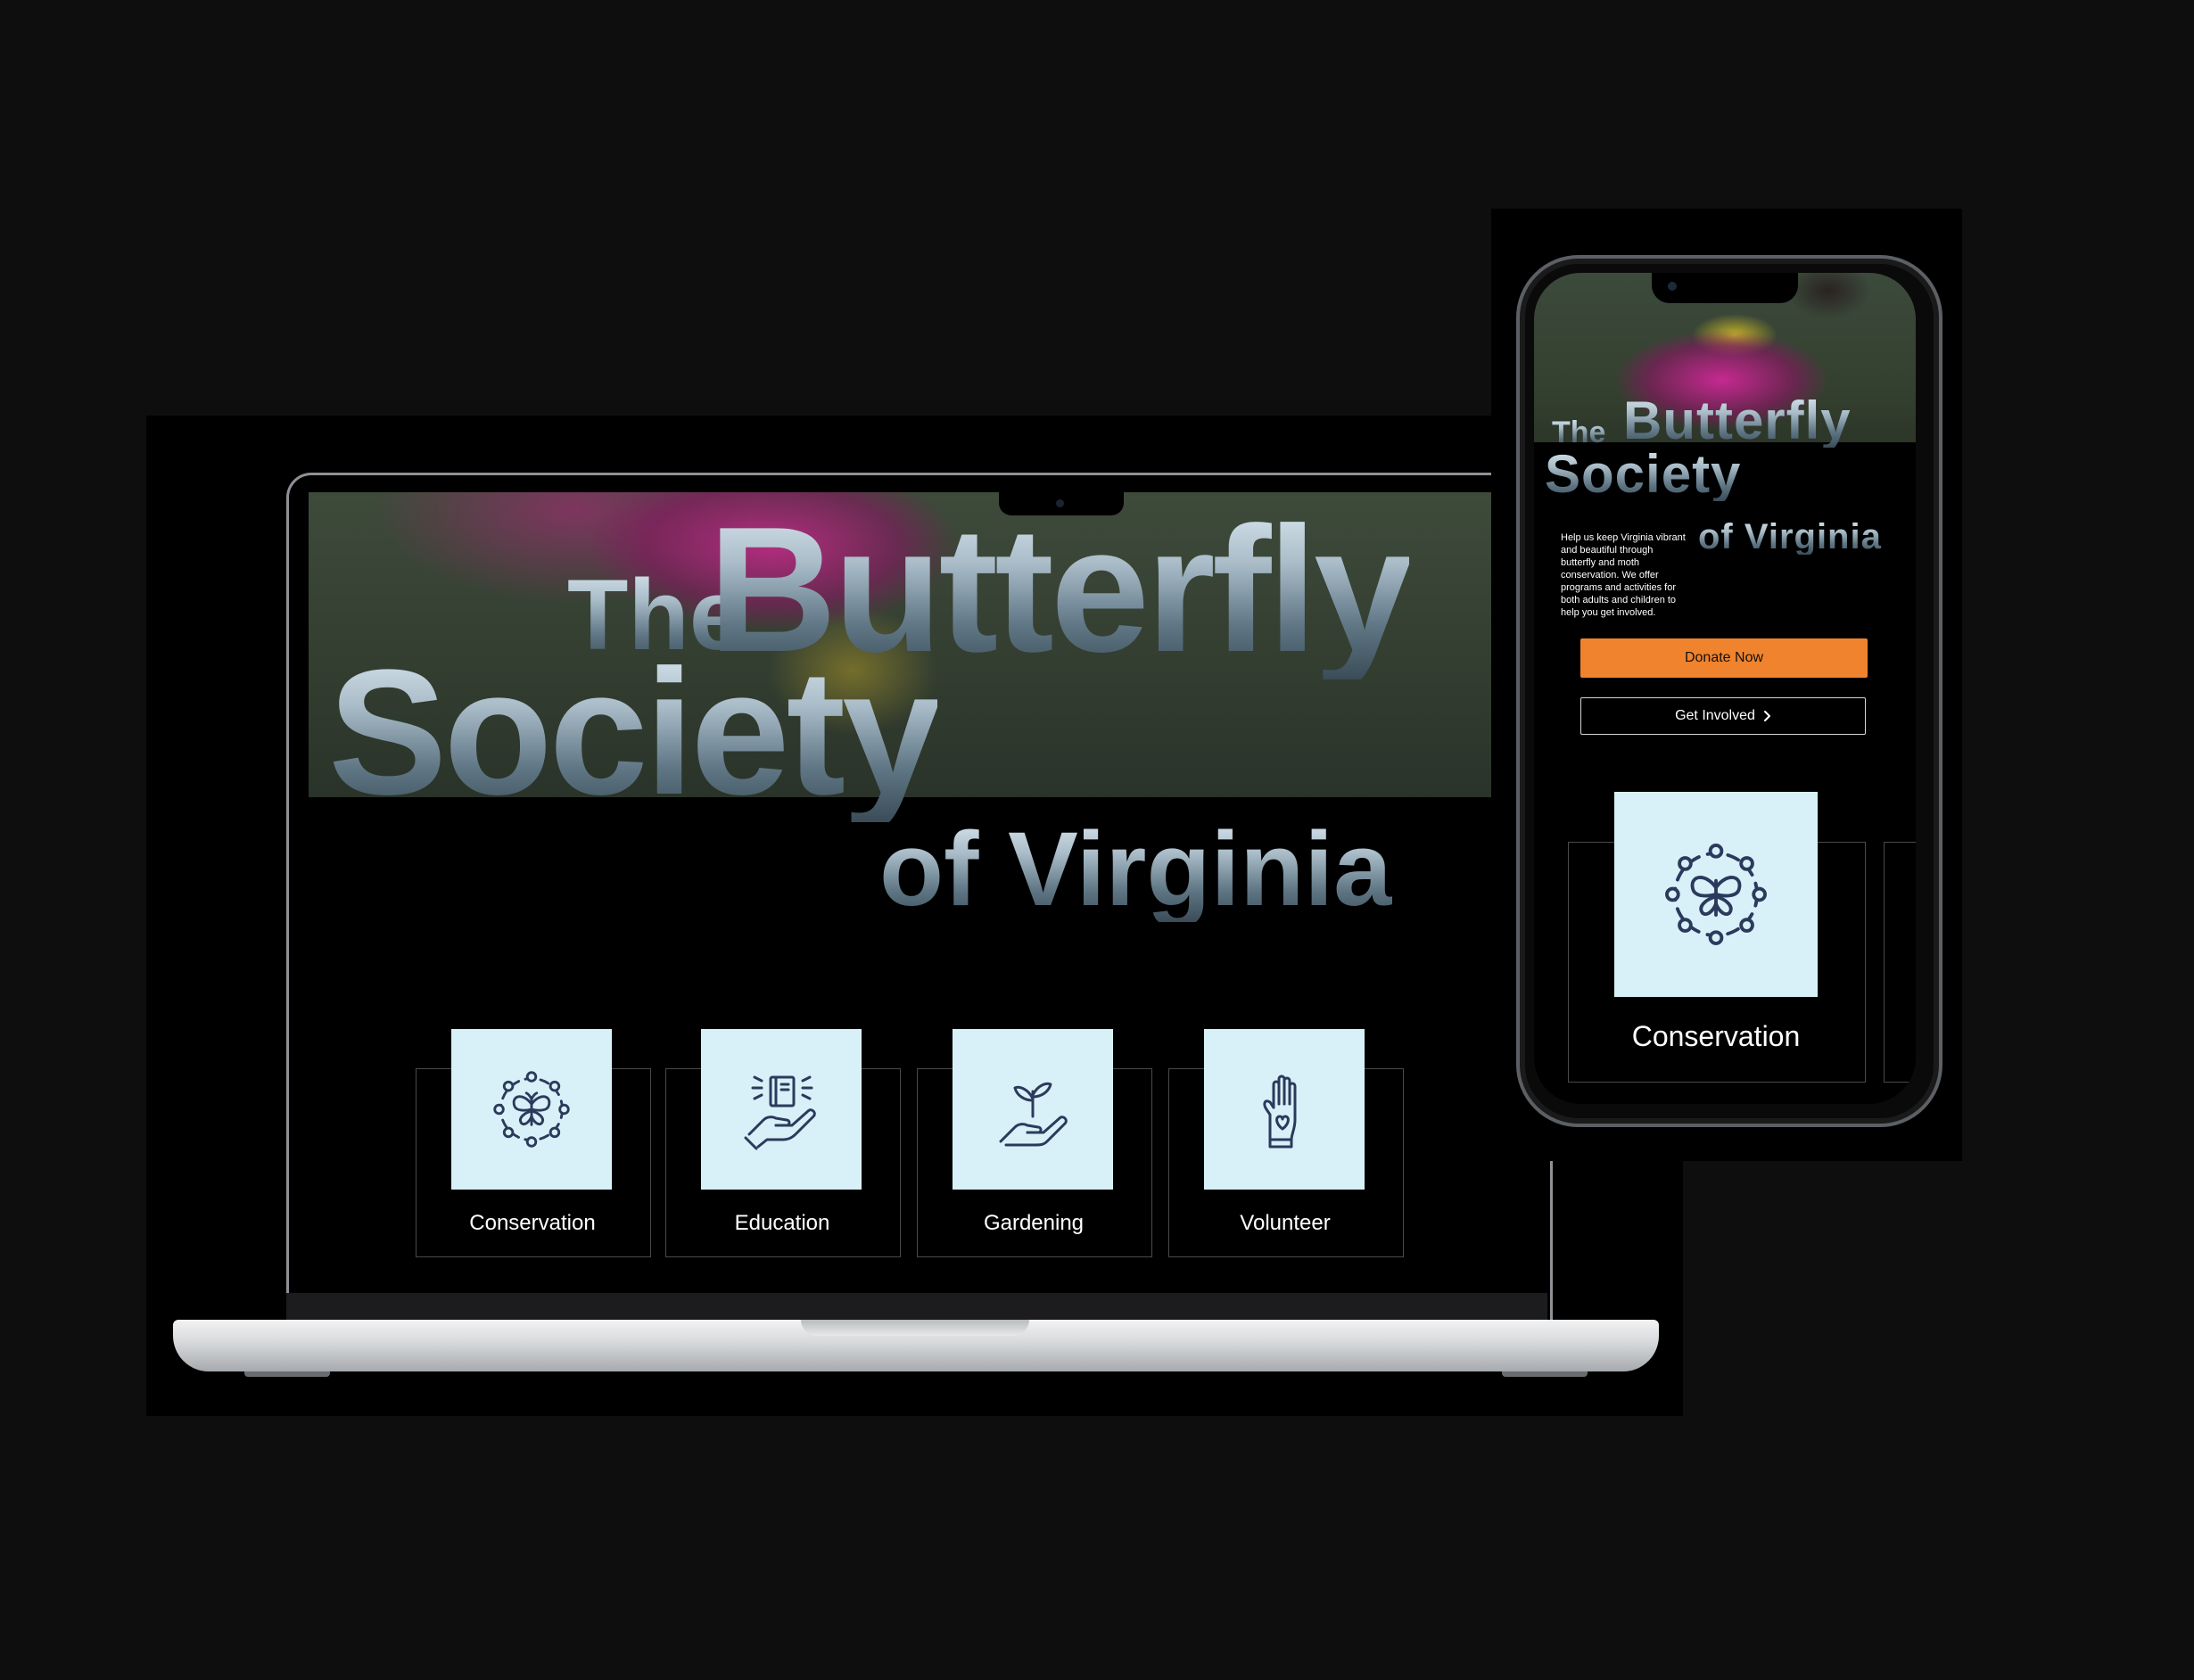 The image size is (2194, 1680). What do you see at coordinates (1280, 1112) in the screenshot?
I see `hand-heart-icon` at bounding box center [1280, 1112].